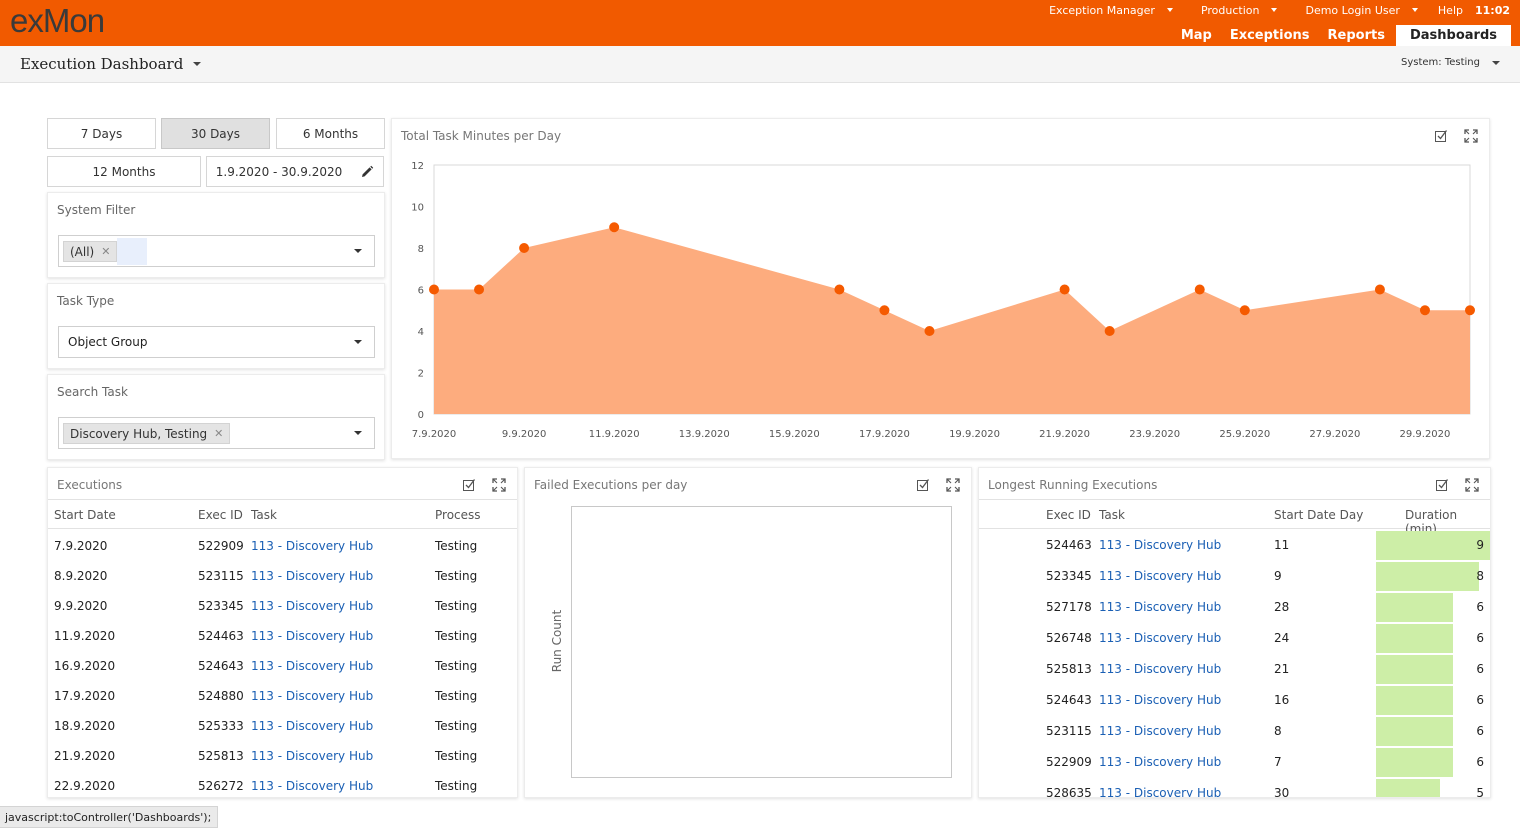 The width and height of the screenshot is (1520, 828). Describe the element at coordinates (1453, 35) in the screenshot. I see `nav-dashboards: Dashboards` at that location.